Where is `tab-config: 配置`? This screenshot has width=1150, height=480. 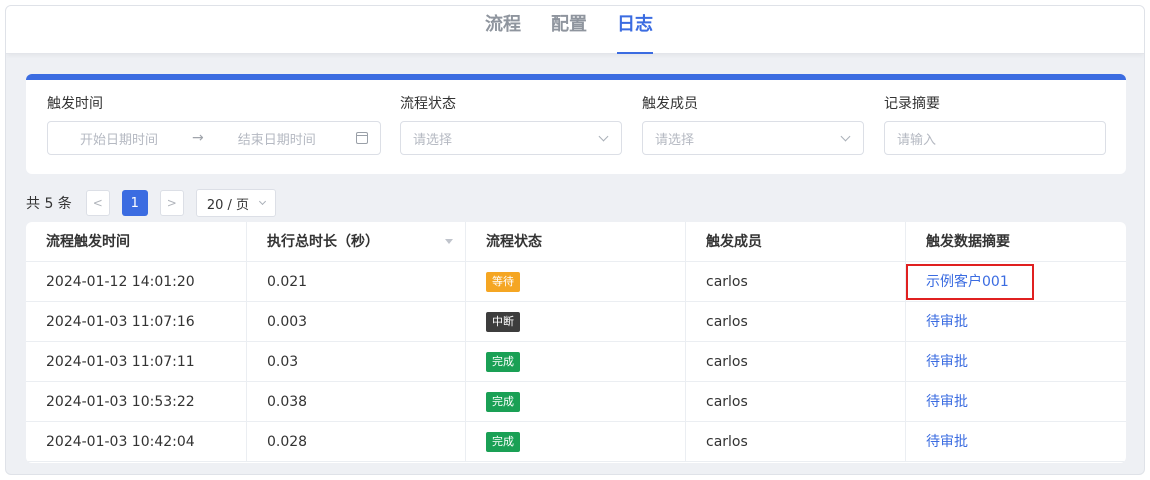
tab-config: 配置 is located at coordinates (569, 32).